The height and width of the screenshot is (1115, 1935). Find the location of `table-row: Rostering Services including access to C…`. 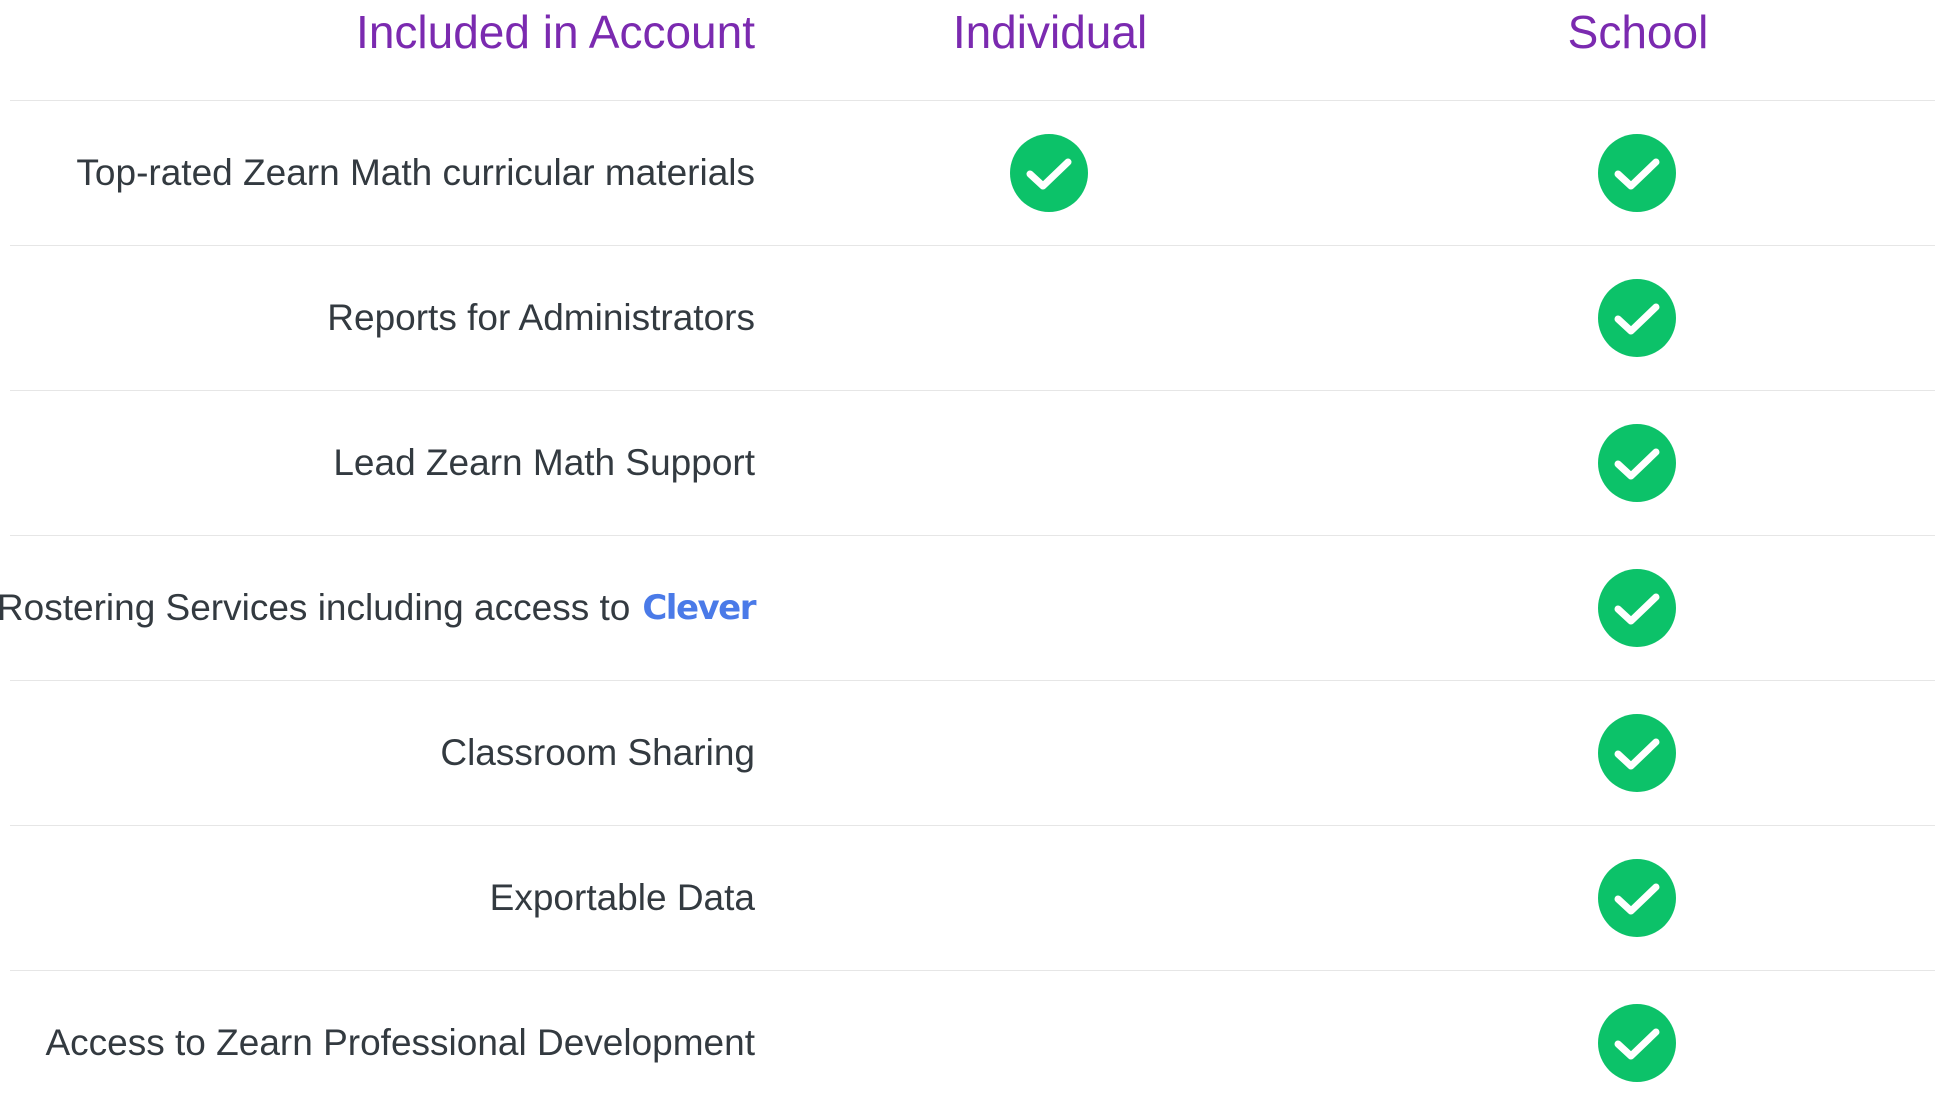

table-row: Rostering Services including access to C… is located at coordinates (967, 608).